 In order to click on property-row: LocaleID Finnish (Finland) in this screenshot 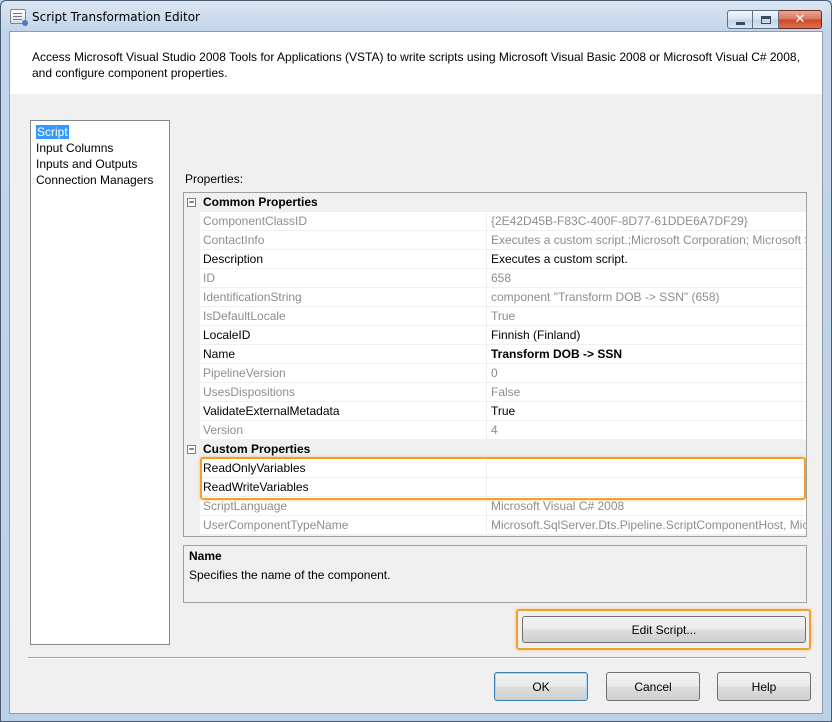, I will do `click(503, 335)`.